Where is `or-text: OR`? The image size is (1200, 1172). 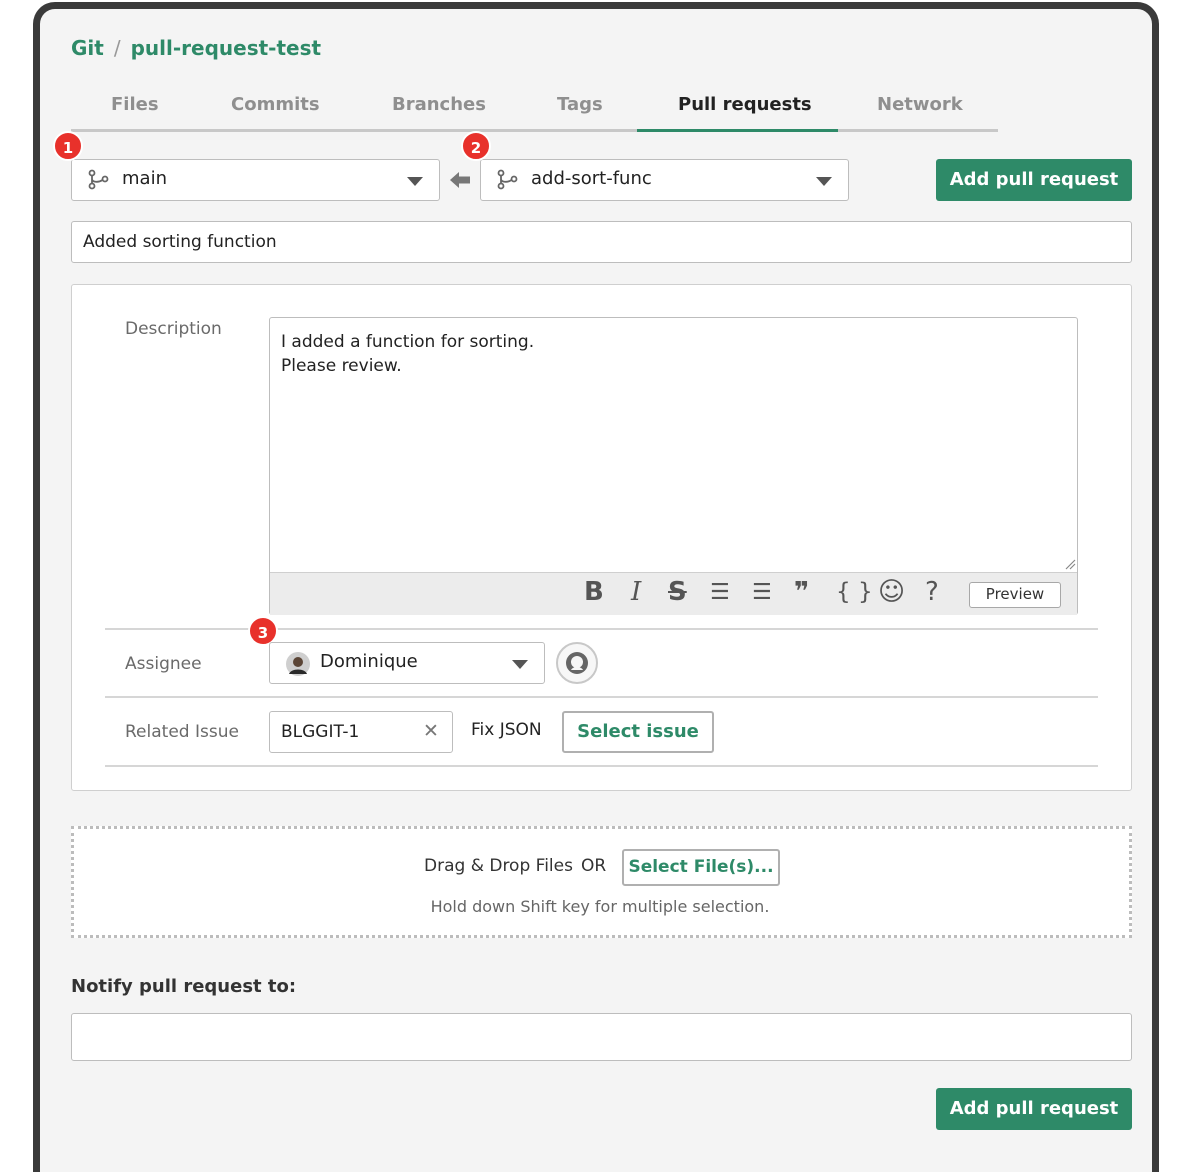
or-text: OR is located at coordinates (594, 866).